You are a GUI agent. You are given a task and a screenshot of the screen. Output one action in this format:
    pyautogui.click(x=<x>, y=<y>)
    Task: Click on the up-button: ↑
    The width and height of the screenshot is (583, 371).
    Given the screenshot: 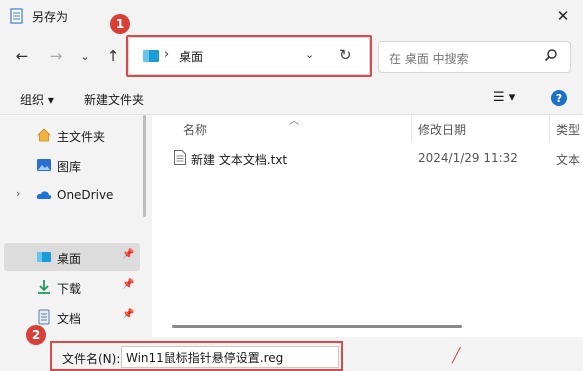 What is the action you would take?
    pyautogui.click(x=113, y=56)
    